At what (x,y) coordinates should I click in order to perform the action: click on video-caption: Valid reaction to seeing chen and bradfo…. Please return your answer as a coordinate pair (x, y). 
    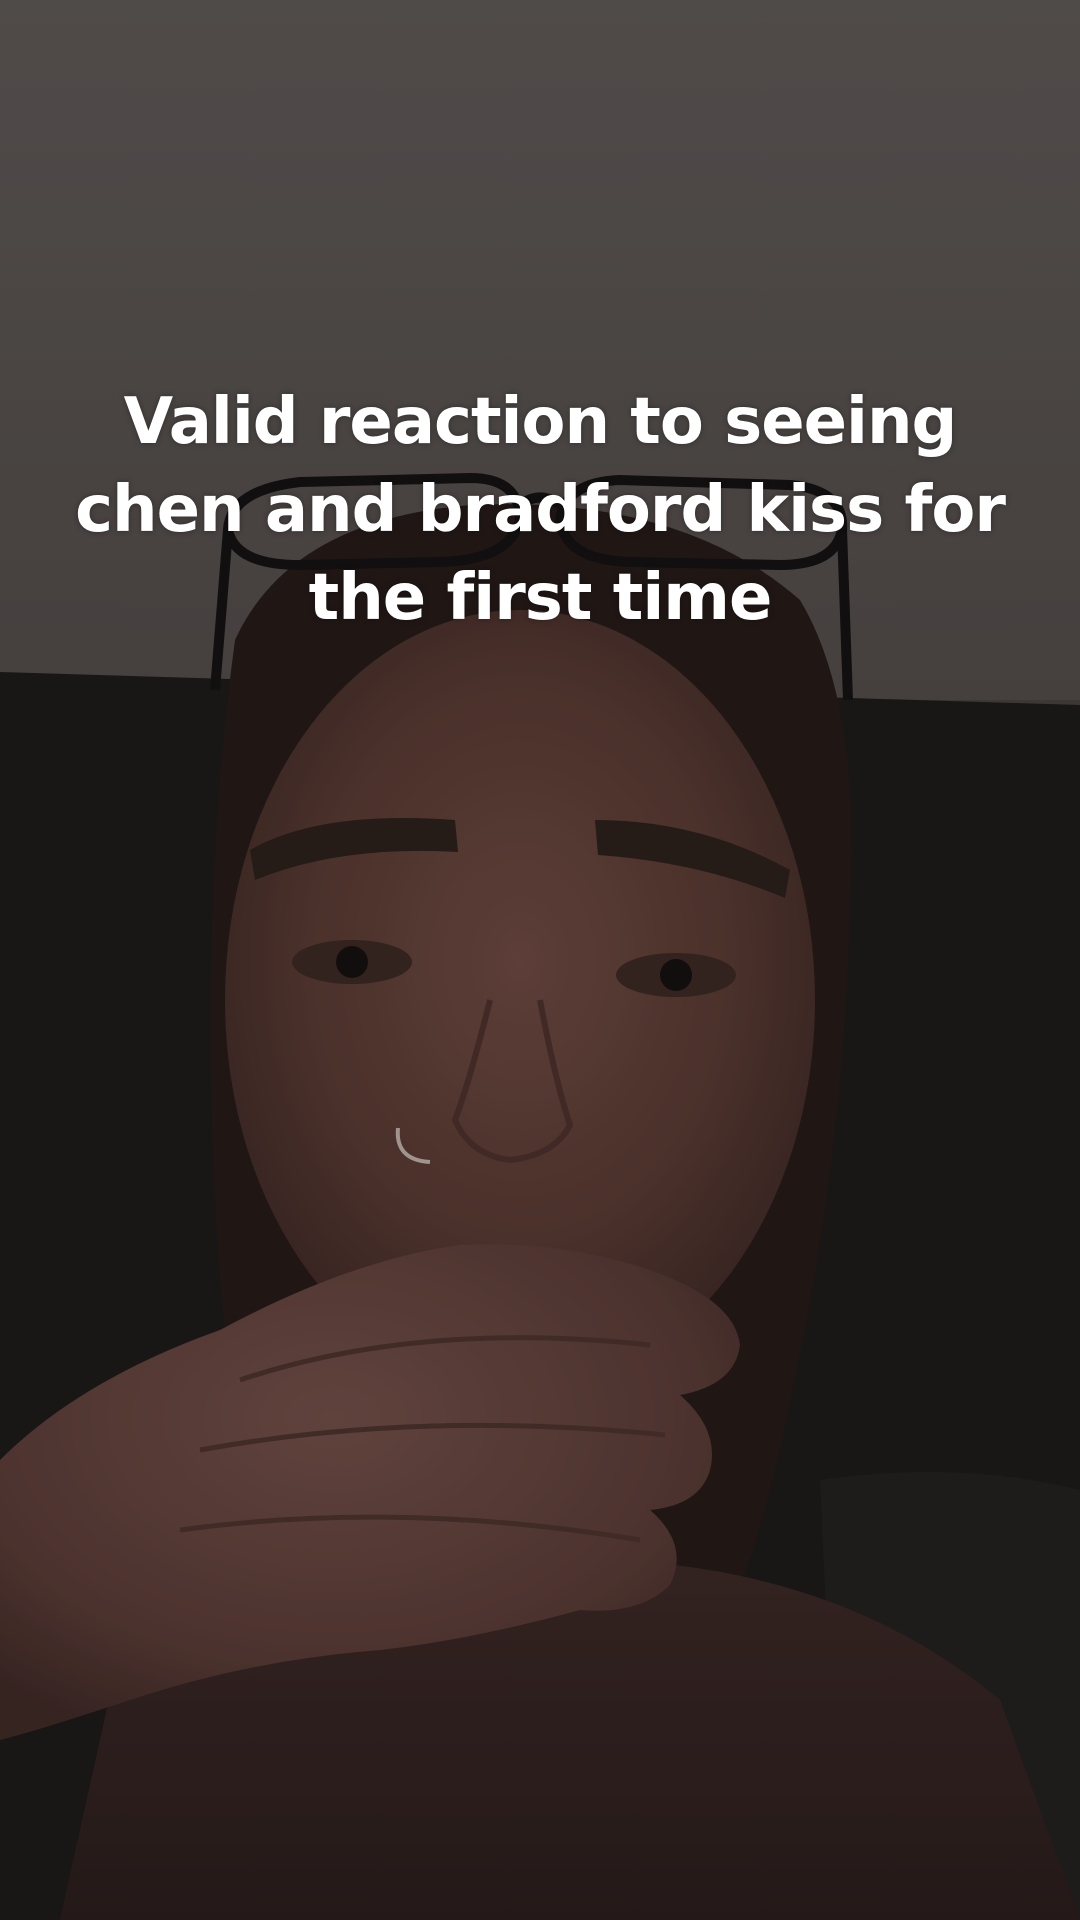
    Looking at the image, I should click on (540, 510).